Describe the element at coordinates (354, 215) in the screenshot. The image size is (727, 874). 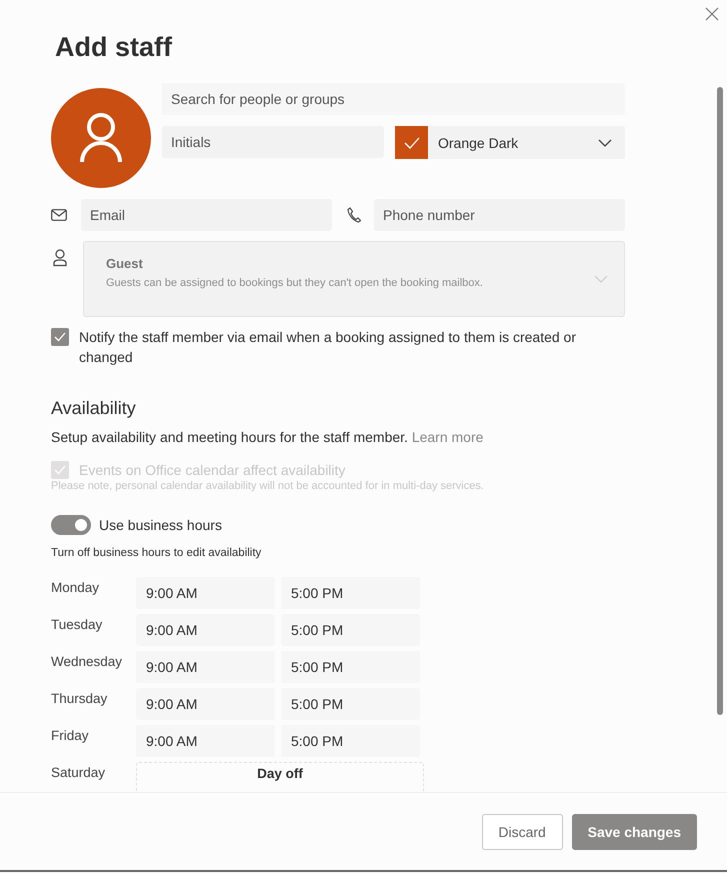
I see `phone-icon` at that location.